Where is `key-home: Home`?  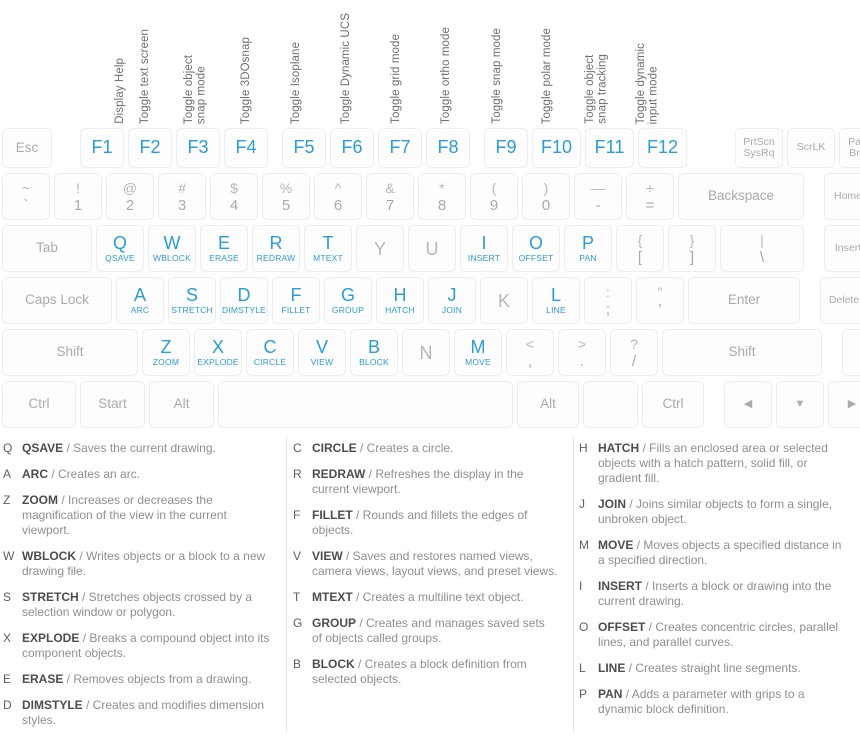
key-home: Home is located at coordinates (842, 196).